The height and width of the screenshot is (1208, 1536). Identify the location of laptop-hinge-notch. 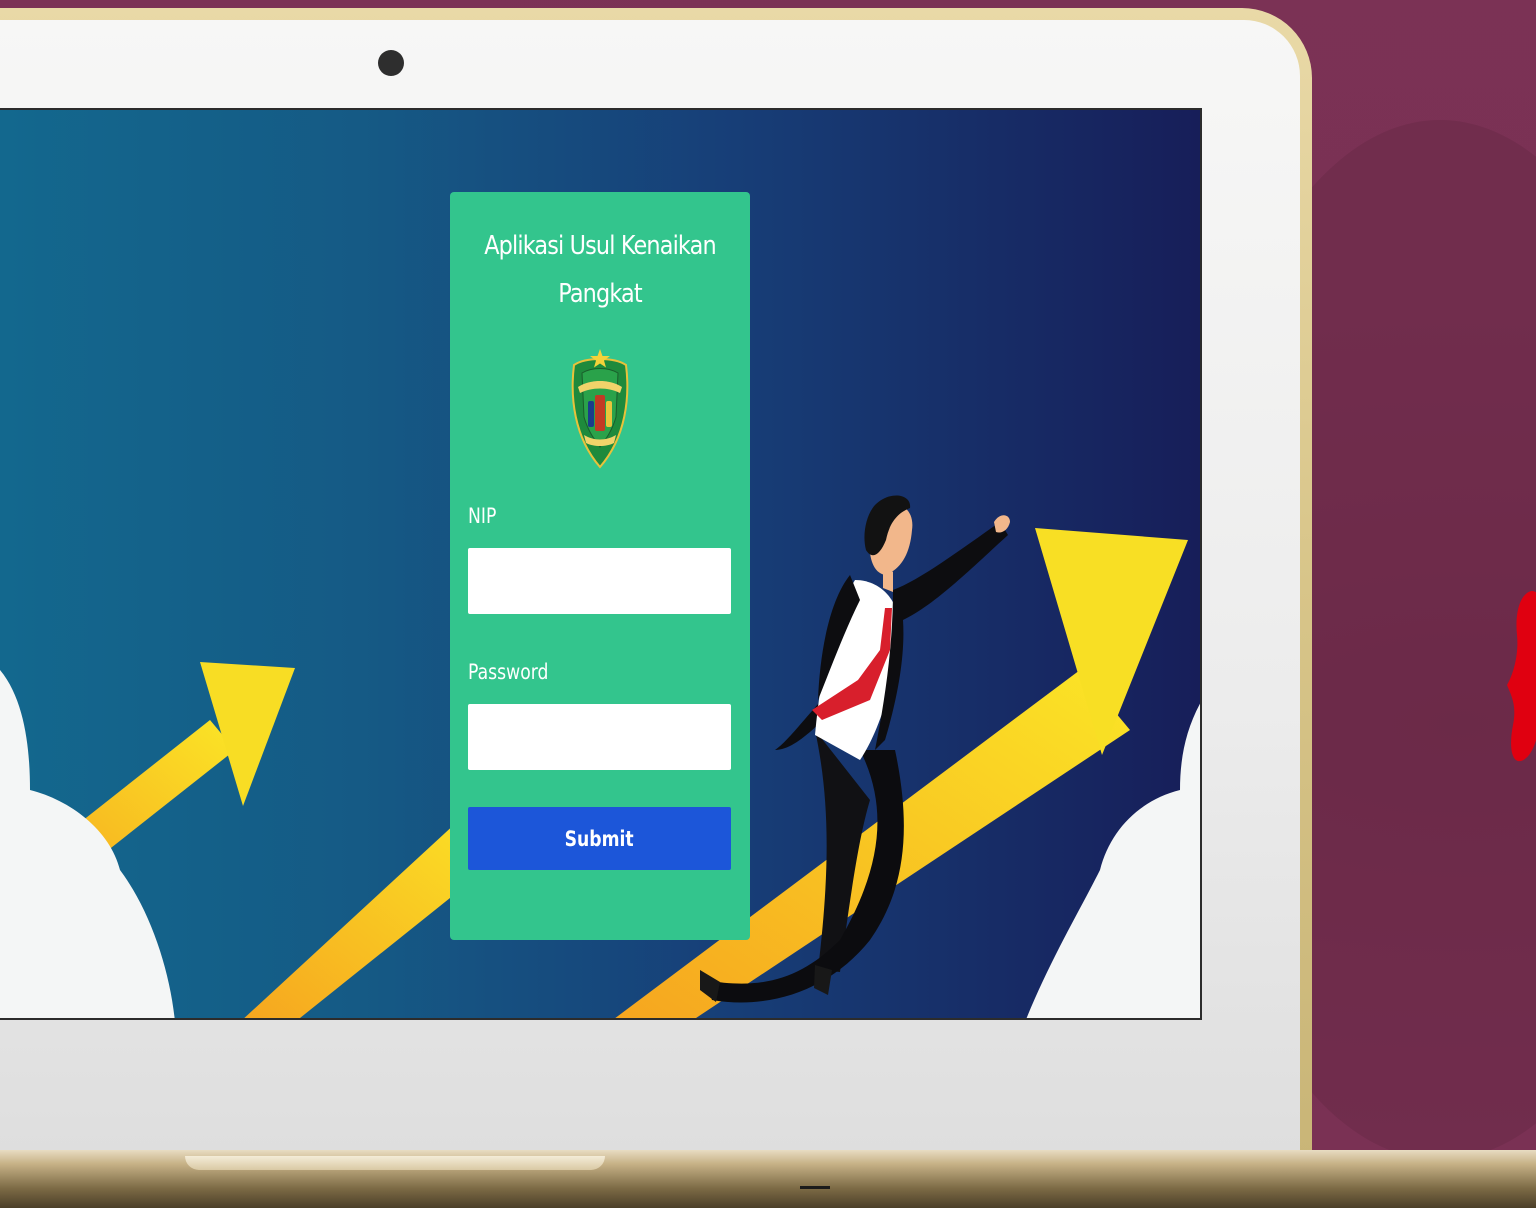
(395, 1163).